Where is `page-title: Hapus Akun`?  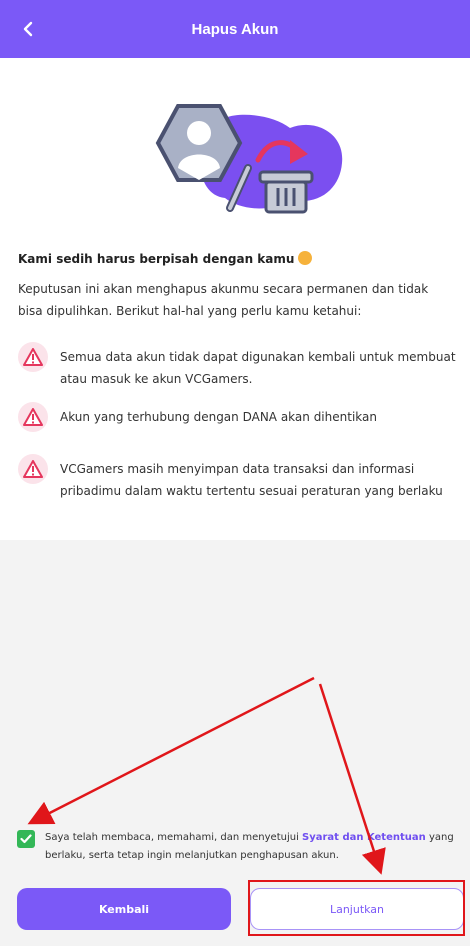
page-title: Hapus Akun is located at coordinates (235, 29).